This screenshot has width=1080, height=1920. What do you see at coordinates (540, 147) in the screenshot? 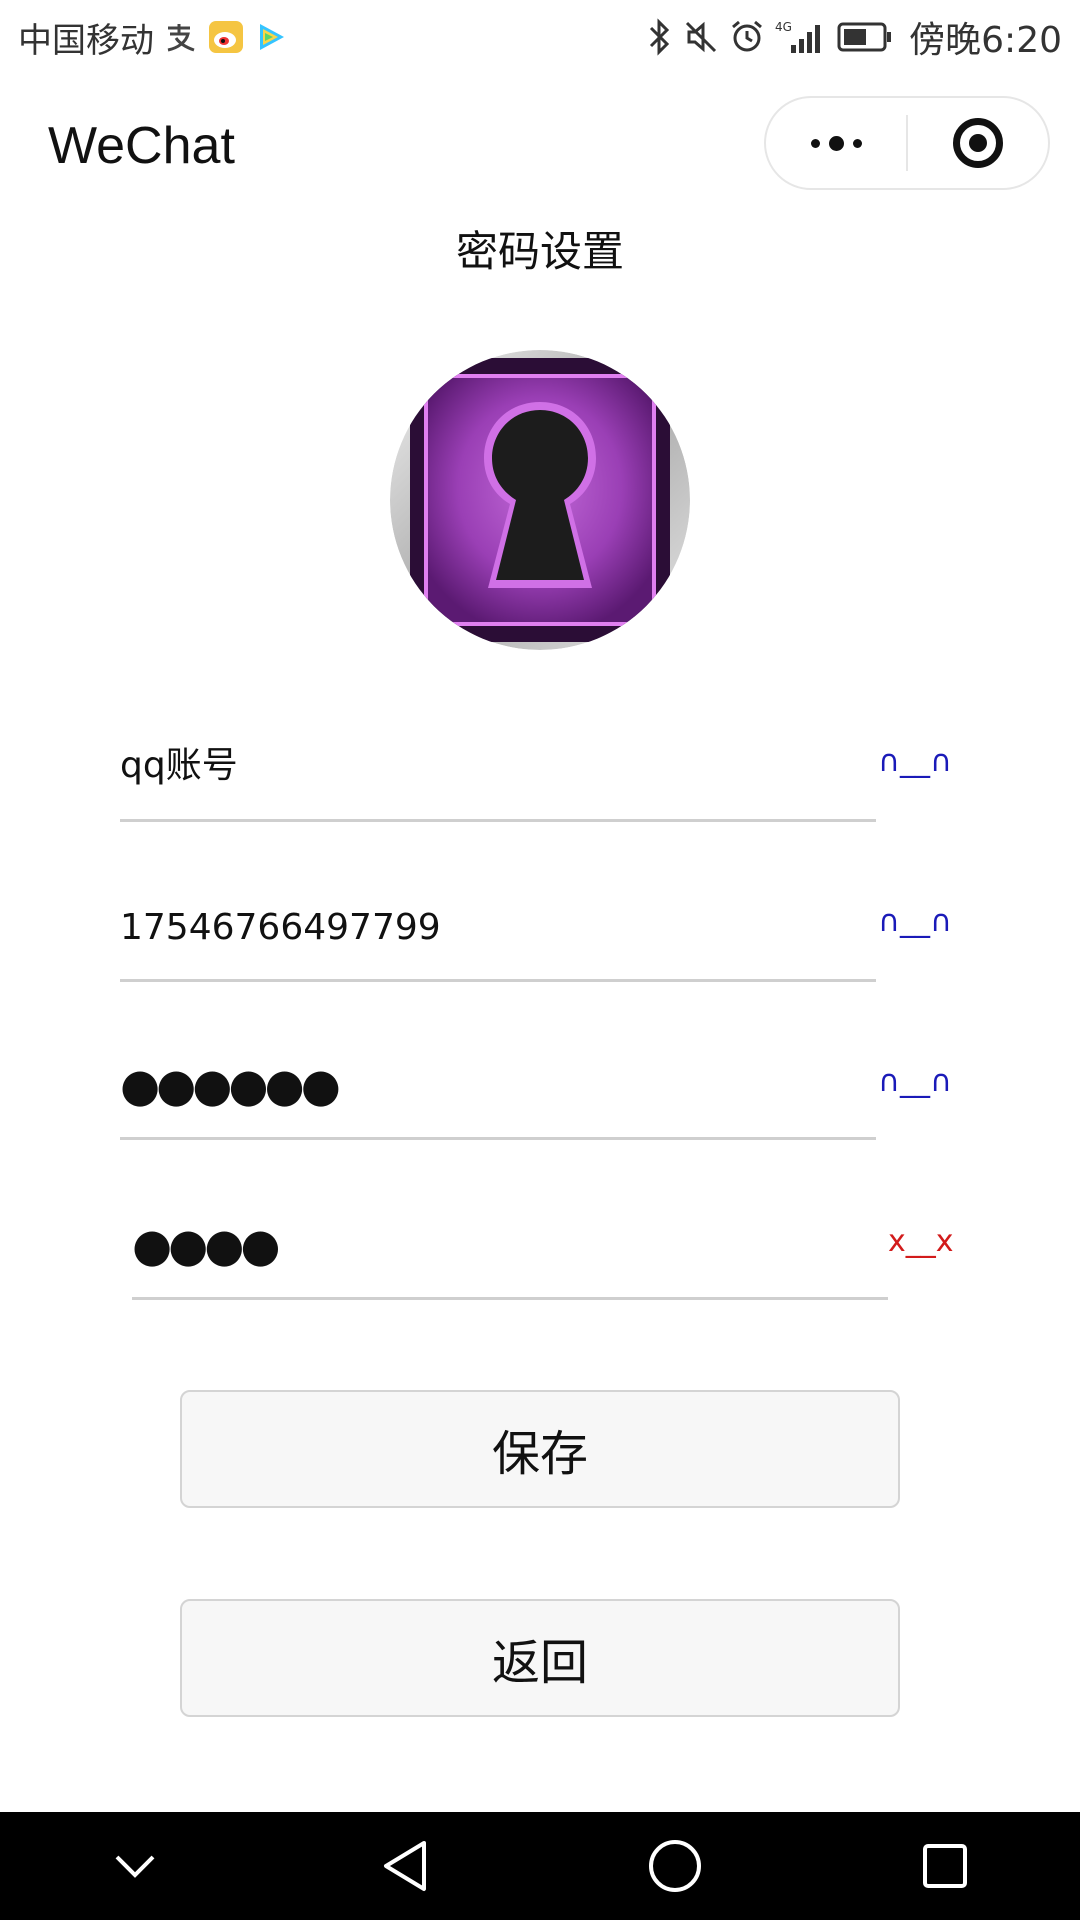
I see `title-bar: WeChat` at bounding box center [540, 147].